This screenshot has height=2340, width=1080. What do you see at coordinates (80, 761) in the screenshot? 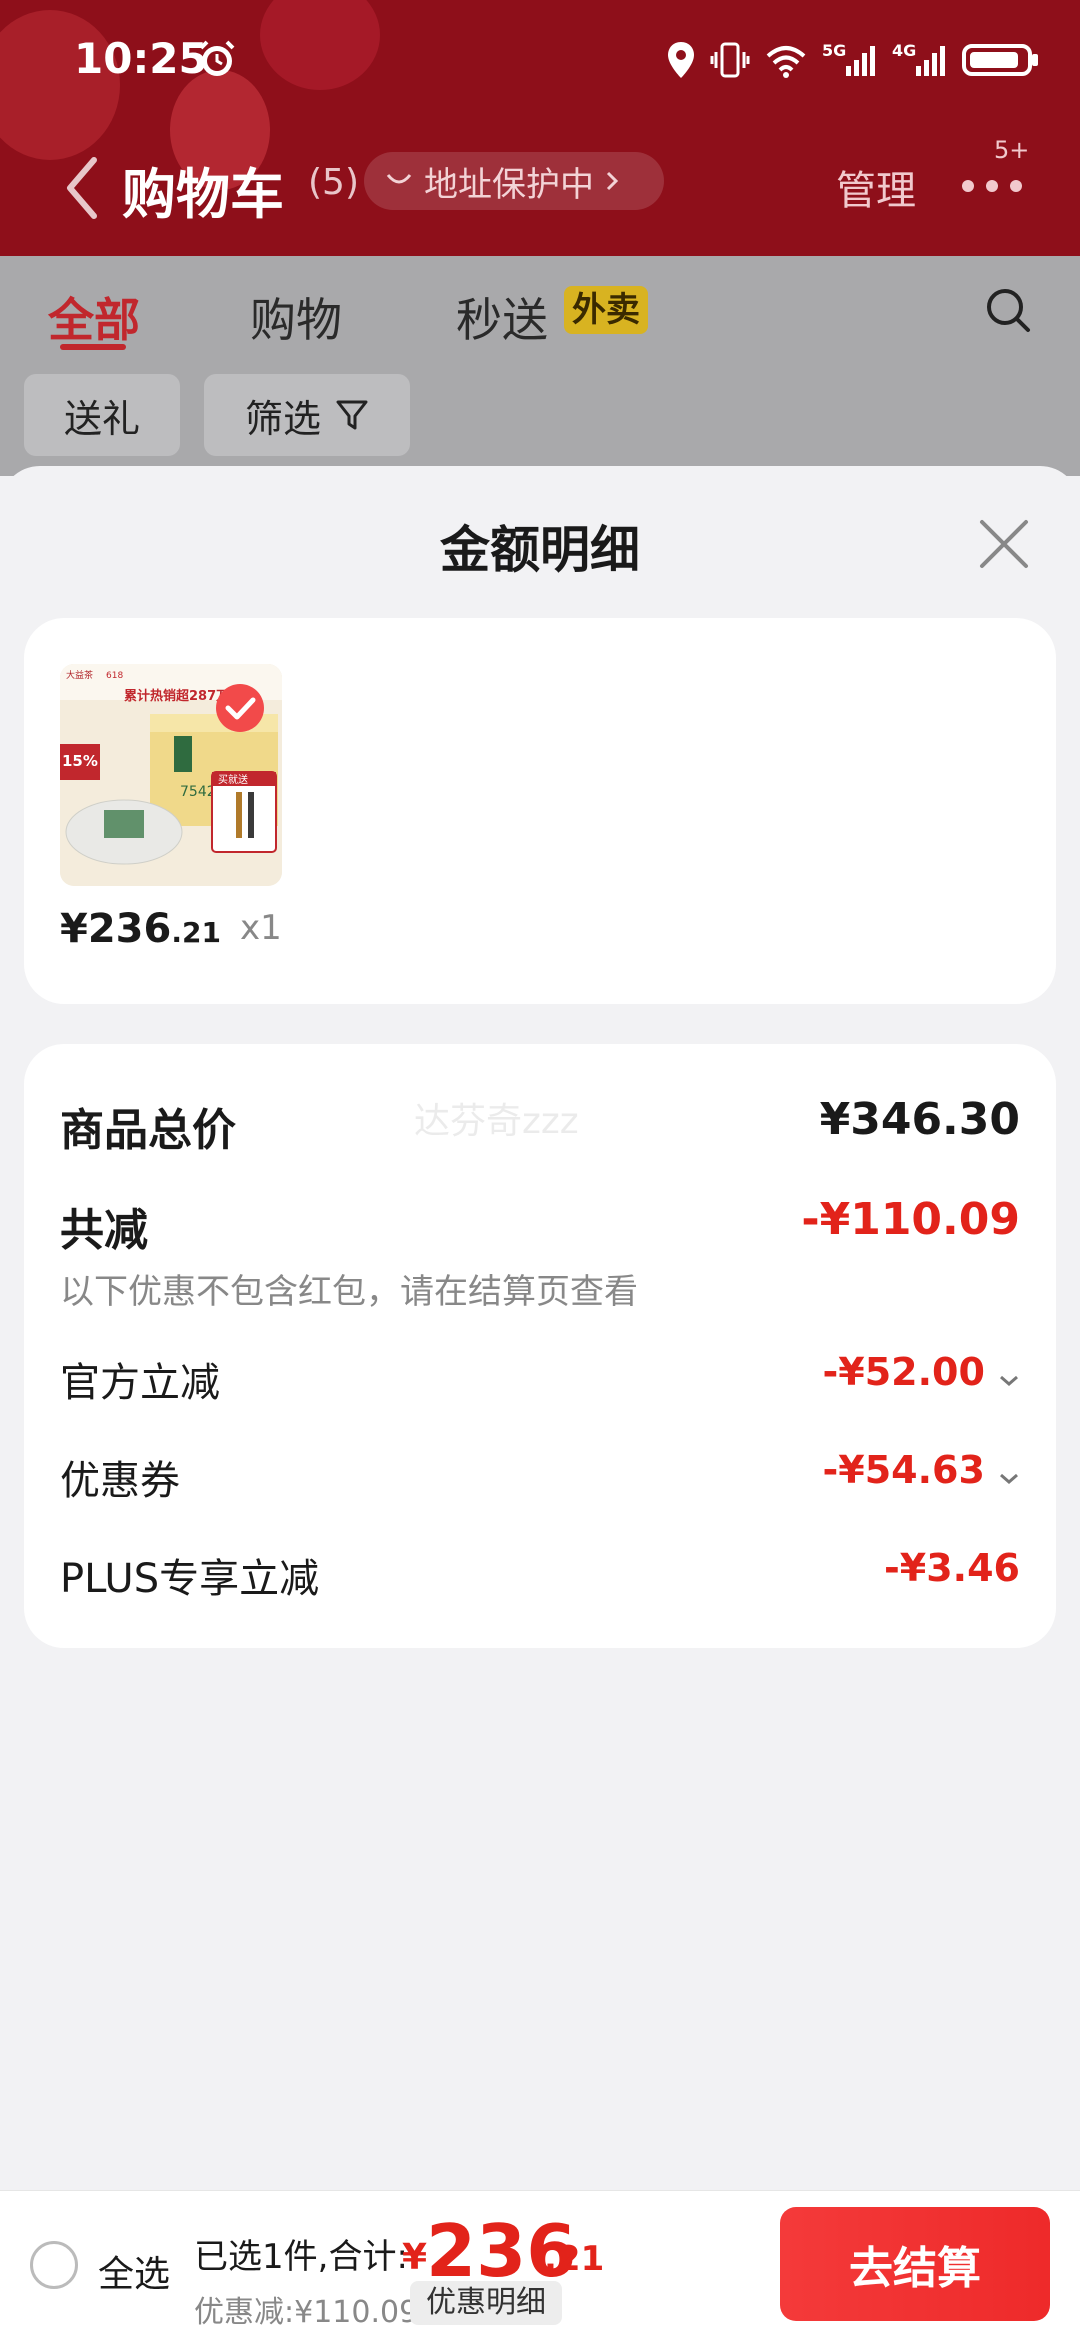
I see `svg-text: 15%` at bounding box center [80, 761].